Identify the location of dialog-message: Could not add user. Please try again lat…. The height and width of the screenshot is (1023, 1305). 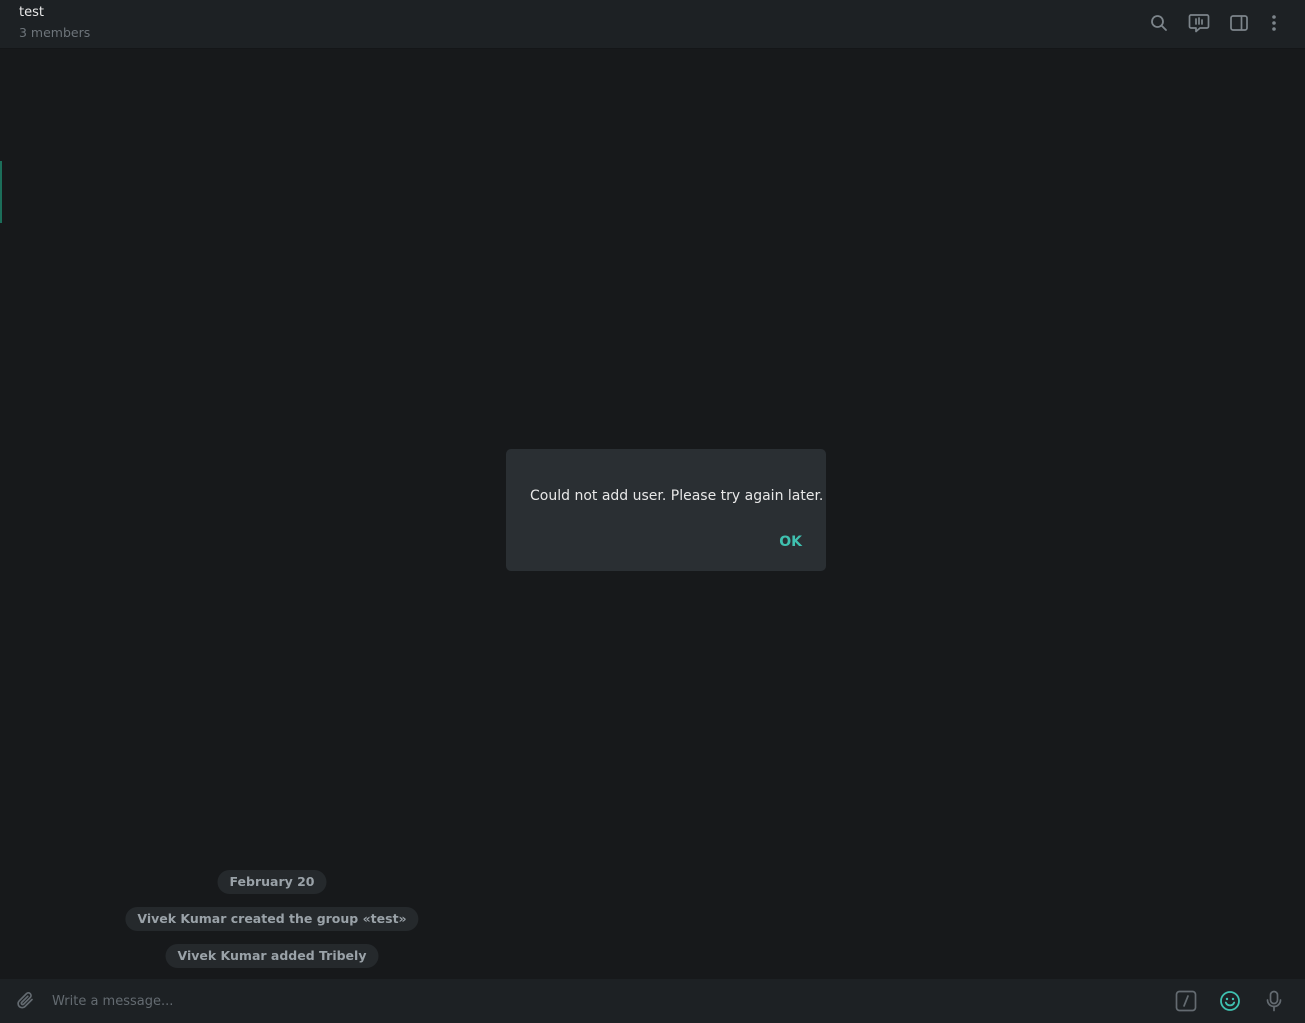
(677, 496).